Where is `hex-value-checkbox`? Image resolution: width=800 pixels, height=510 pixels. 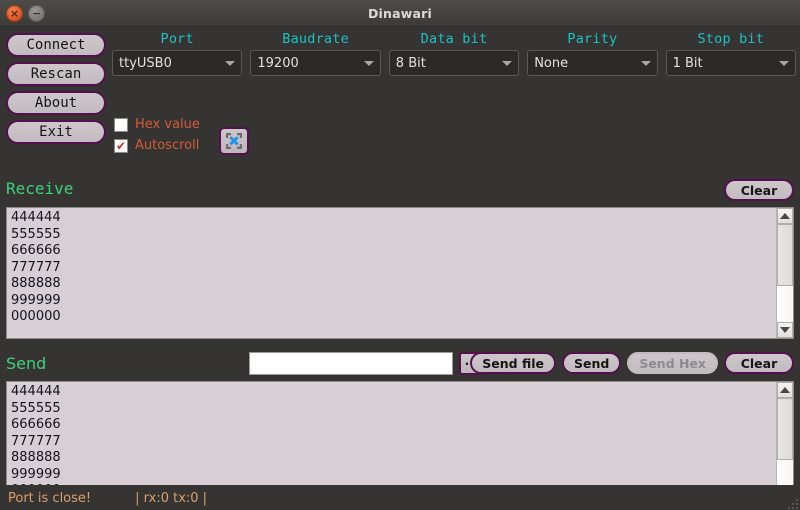 hex-value-checkbox is located at coordinates (121, 124).